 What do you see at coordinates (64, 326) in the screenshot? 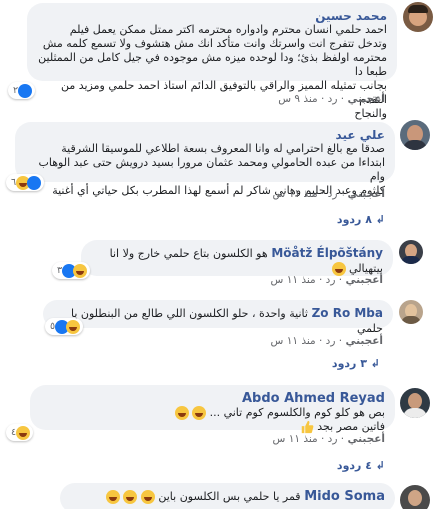
I see `reaction-summary: ٥` at bounding box center [64, 326].